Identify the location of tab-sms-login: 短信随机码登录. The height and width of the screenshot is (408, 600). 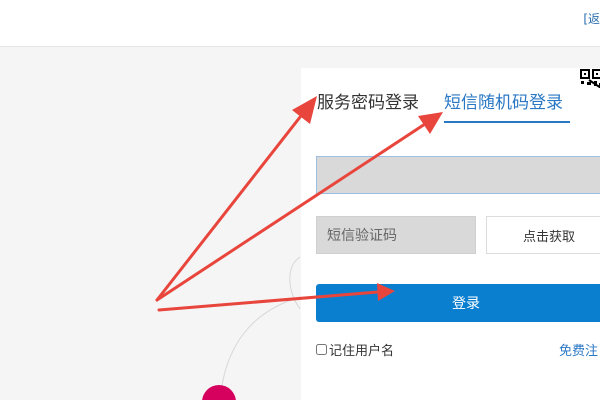
(503, 100).